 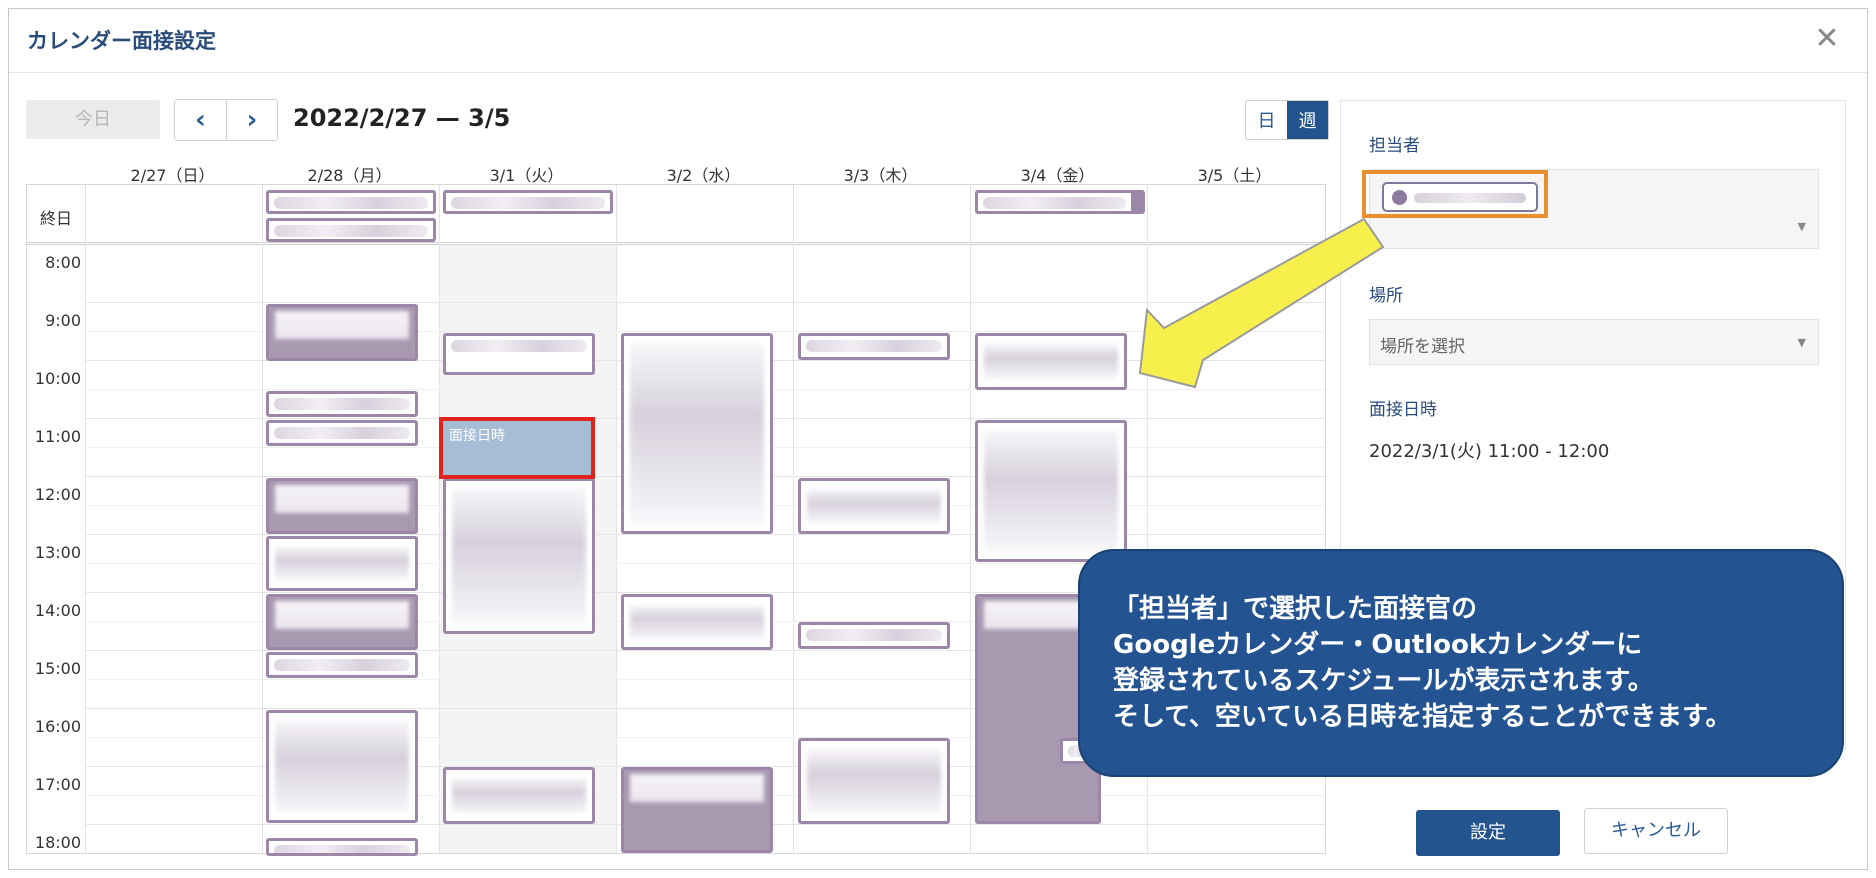 What do you see at coordinates (1234, 175) in the screenshot?
I see `day-header-sat: 3/5（土）` at bounding box center [1234, 175].